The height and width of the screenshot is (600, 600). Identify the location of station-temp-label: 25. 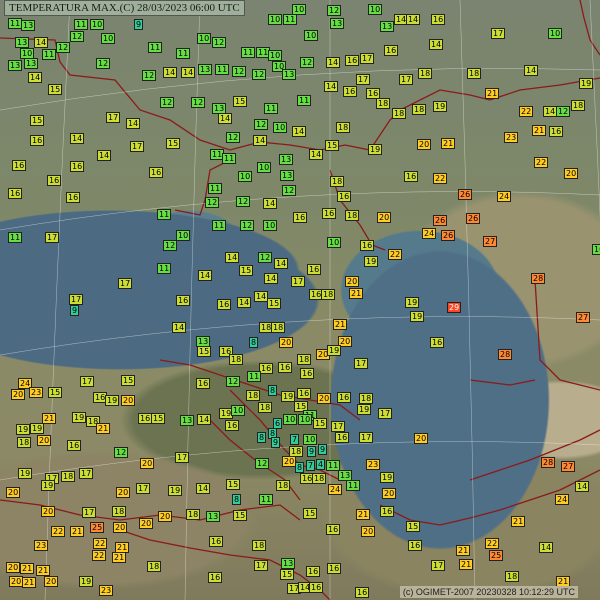
(496, 555).